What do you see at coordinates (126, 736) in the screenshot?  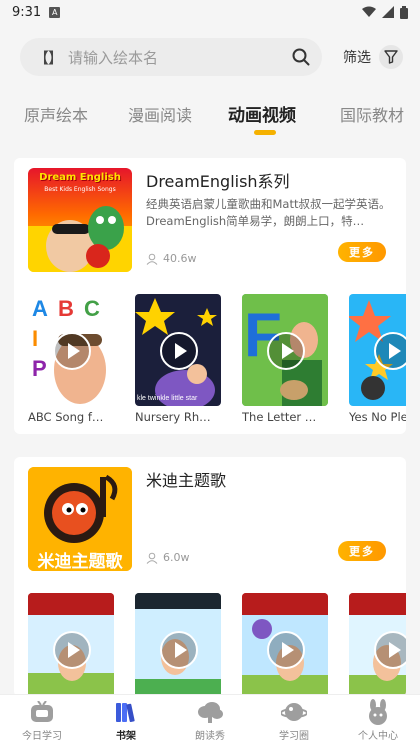 I see `nav-label: 书架` at bounding box center [126, 736].